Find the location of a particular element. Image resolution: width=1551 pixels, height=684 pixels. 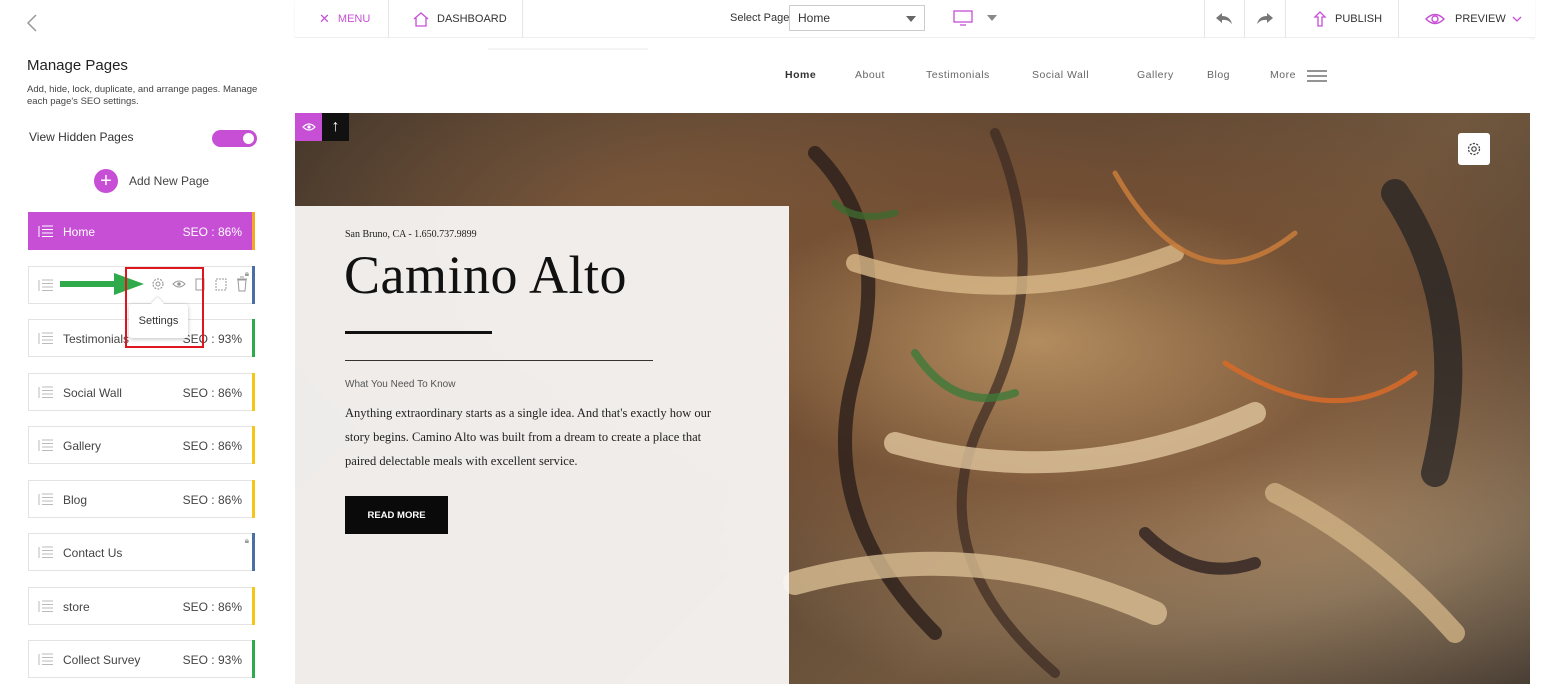

page-name: Contact Us is located at coordinates (93, 553).